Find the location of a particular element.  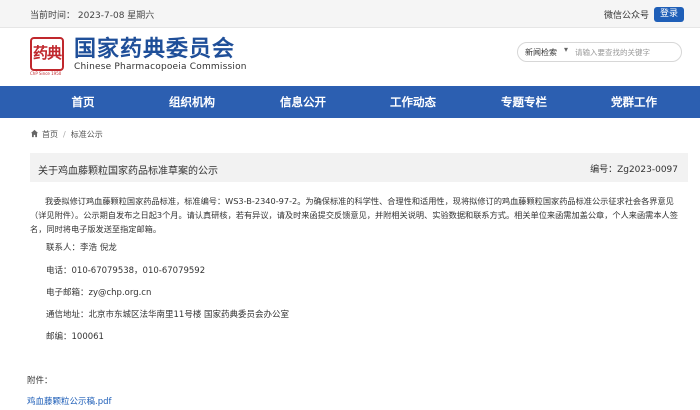

search-box: 新闻检索 ▾ is located at coordinates (599, 52).